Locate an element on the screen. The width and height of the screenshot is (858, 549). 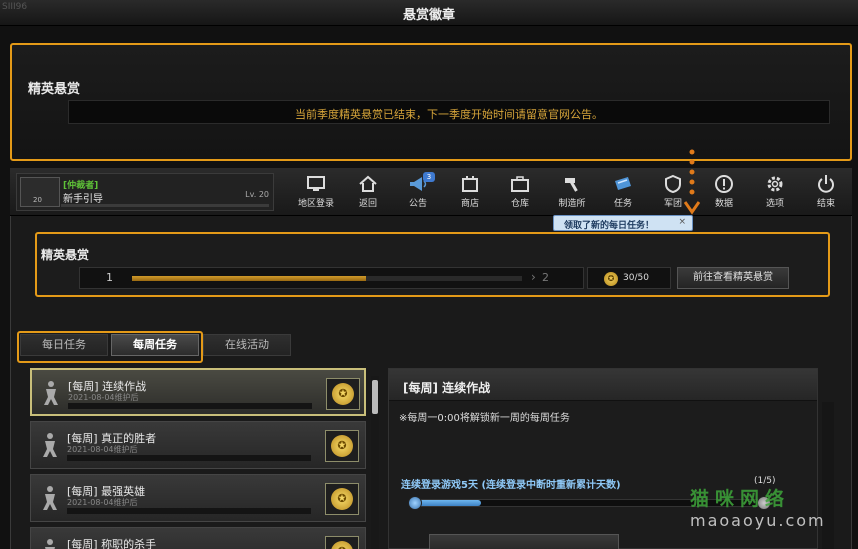
nav-label: 商店 is located at coordinates (469, 204).